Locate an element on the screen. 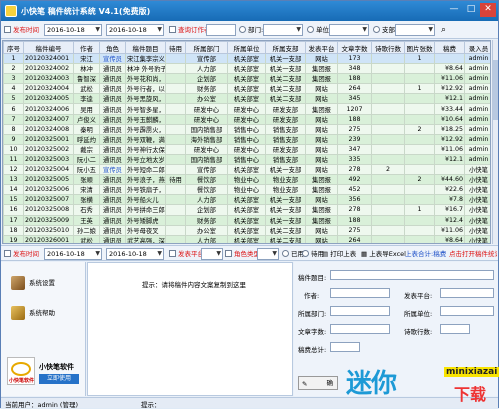 Image resolution: width=499 pixels, height=409 pixels. table-cell: 武松 is located at coordinates (86, 238).